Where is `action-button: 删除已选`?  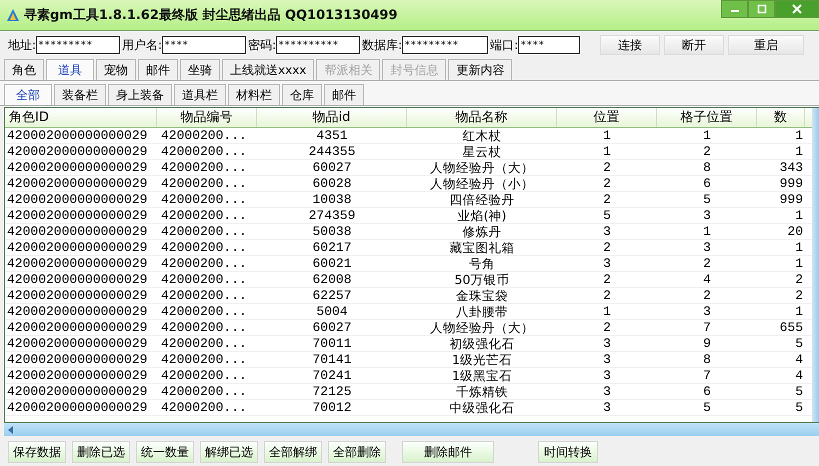 action-button: 删除已选 is located at coordinates (101, 452).